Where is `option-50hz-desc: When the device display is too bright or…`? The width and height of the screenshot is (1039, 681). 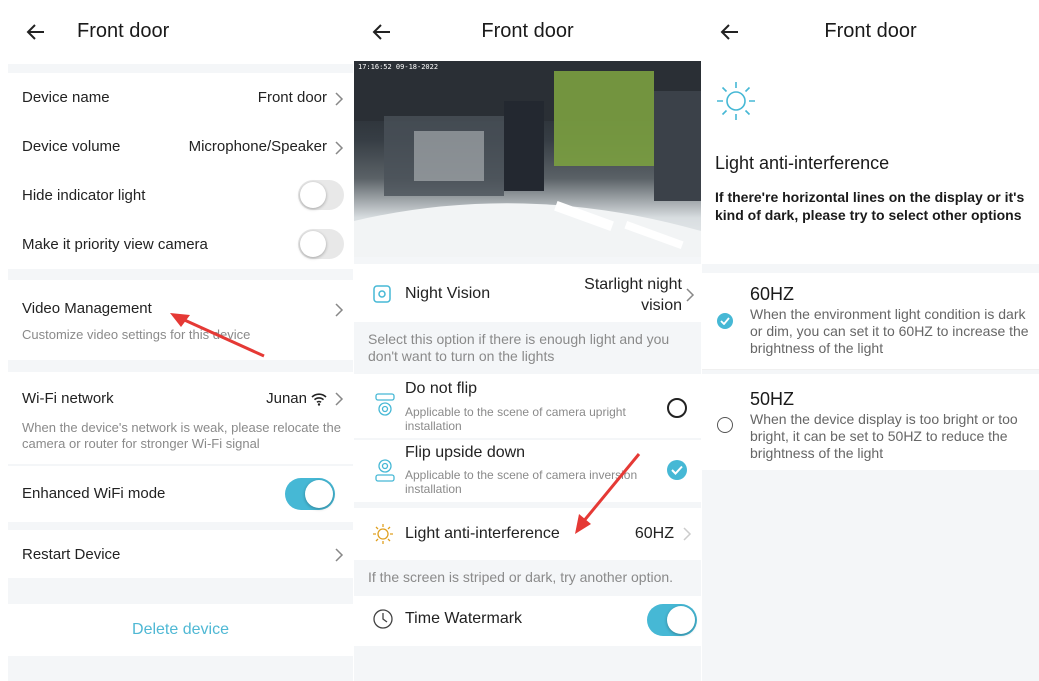 option-50hz-desc: When the device display is too bright or… is located at coordinates (884, 436).